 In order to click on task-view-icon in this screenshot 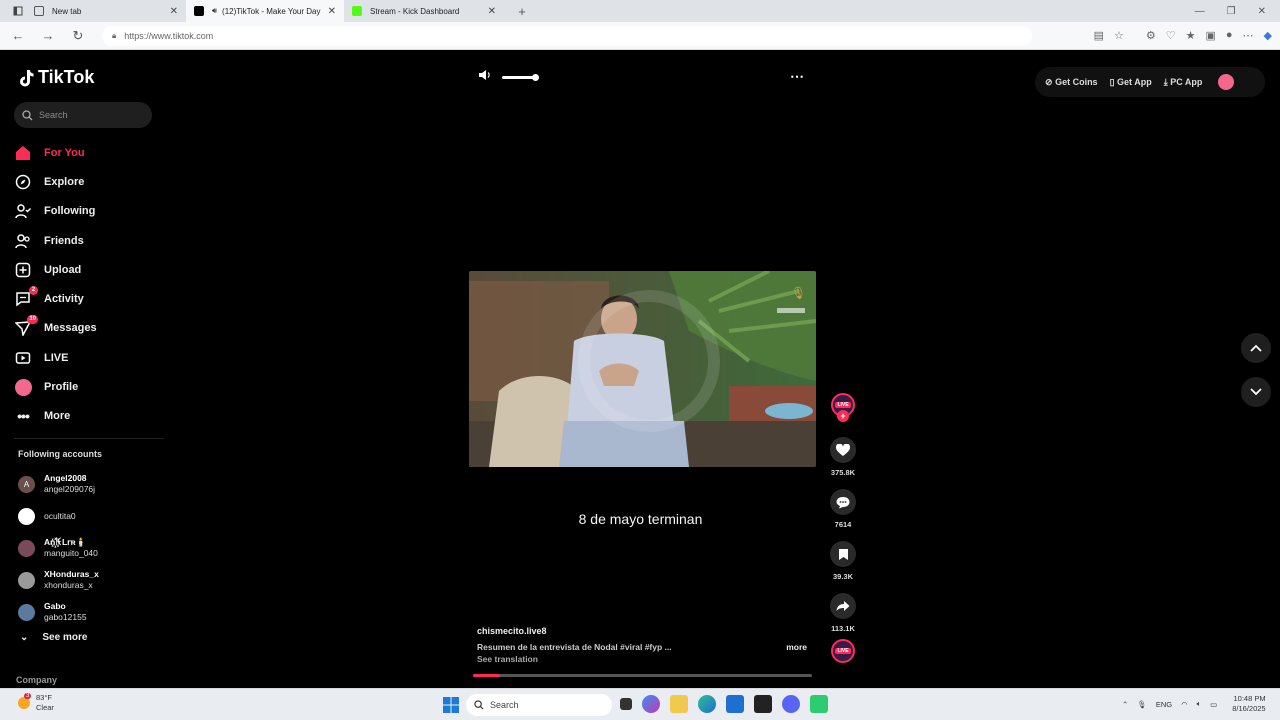, I will do `click(626, 704)`.